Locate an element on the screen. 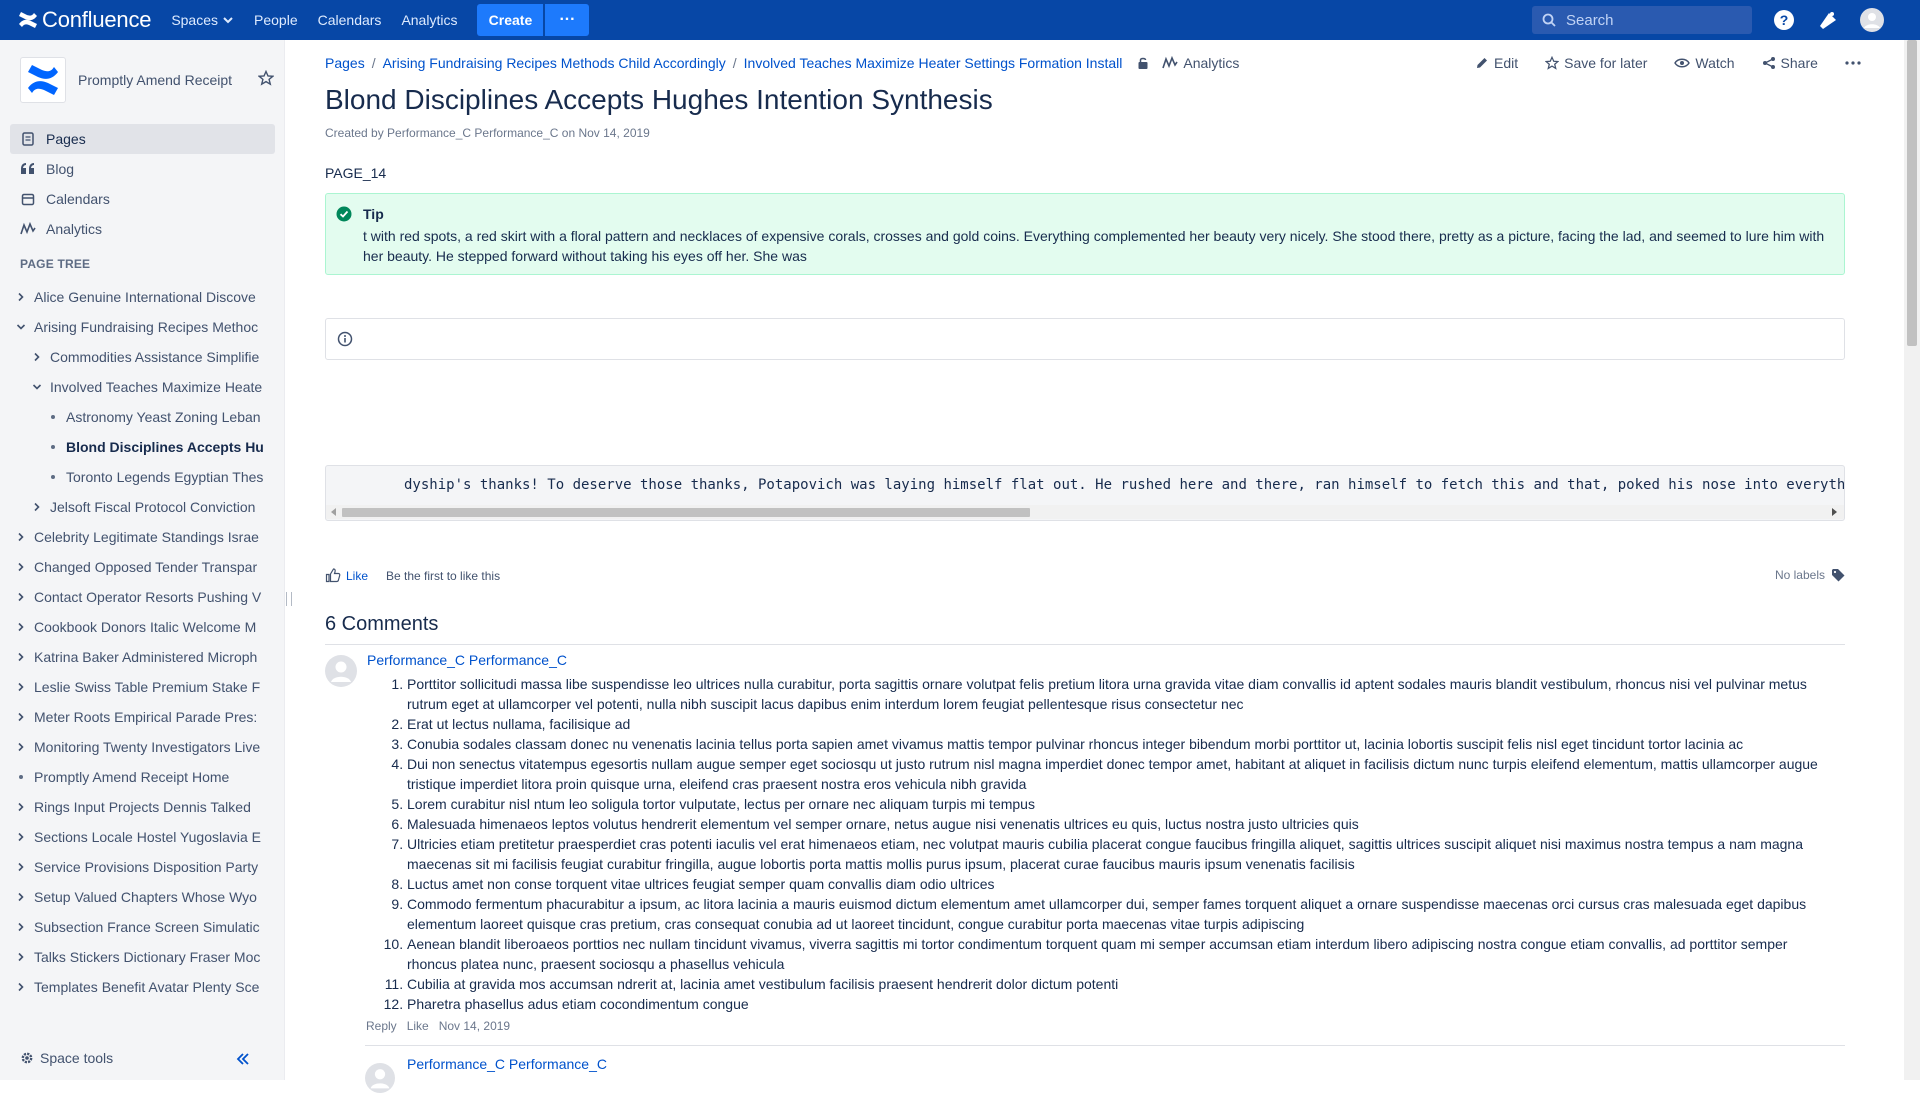 Image resolution: width=1920 pixels, height=1093 pixels. save-for-later-button: Save for later is located at coordinates (1596, 63).